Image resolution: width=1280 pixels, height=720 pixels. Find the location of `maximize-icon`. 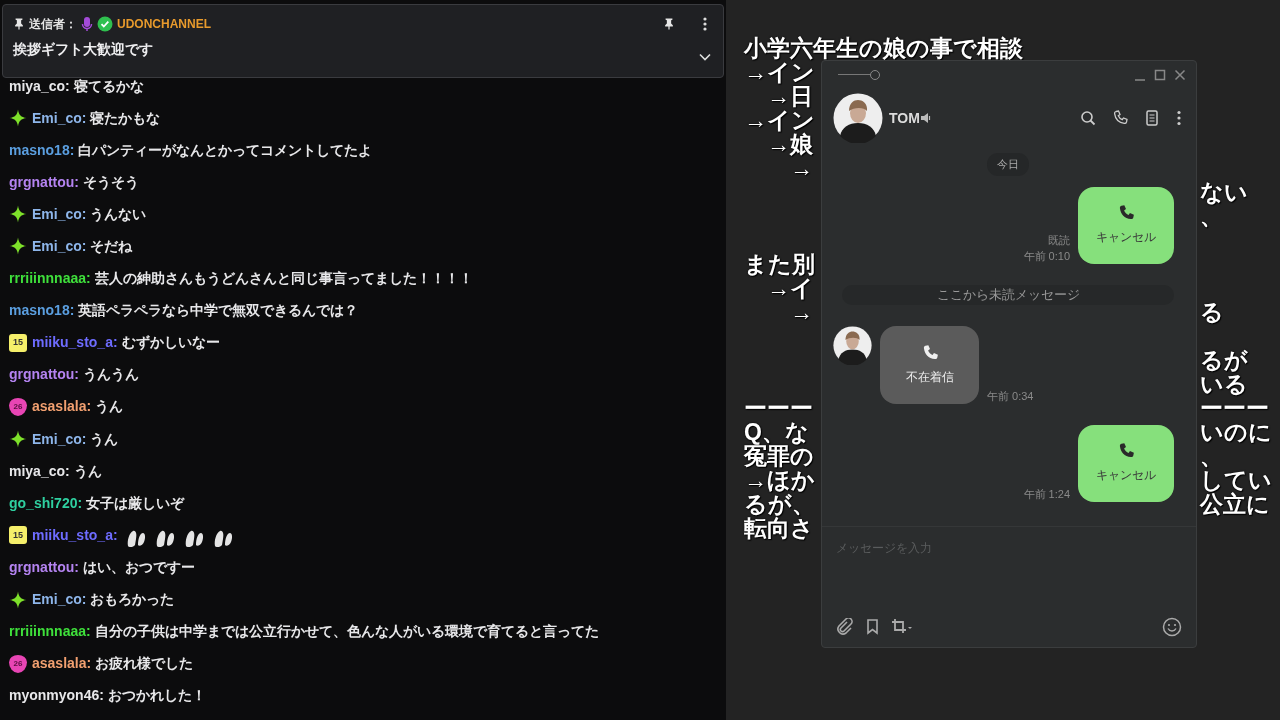

maximize-icon is located at coordinates (1160, 75).